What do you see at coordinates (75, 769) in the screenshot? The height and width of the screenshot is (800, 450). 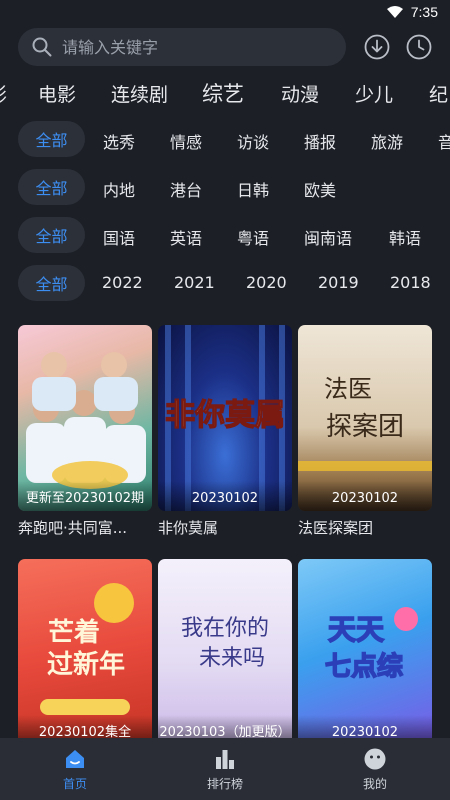 I see `nav-home: 首页` at bounding box center [75, 769].